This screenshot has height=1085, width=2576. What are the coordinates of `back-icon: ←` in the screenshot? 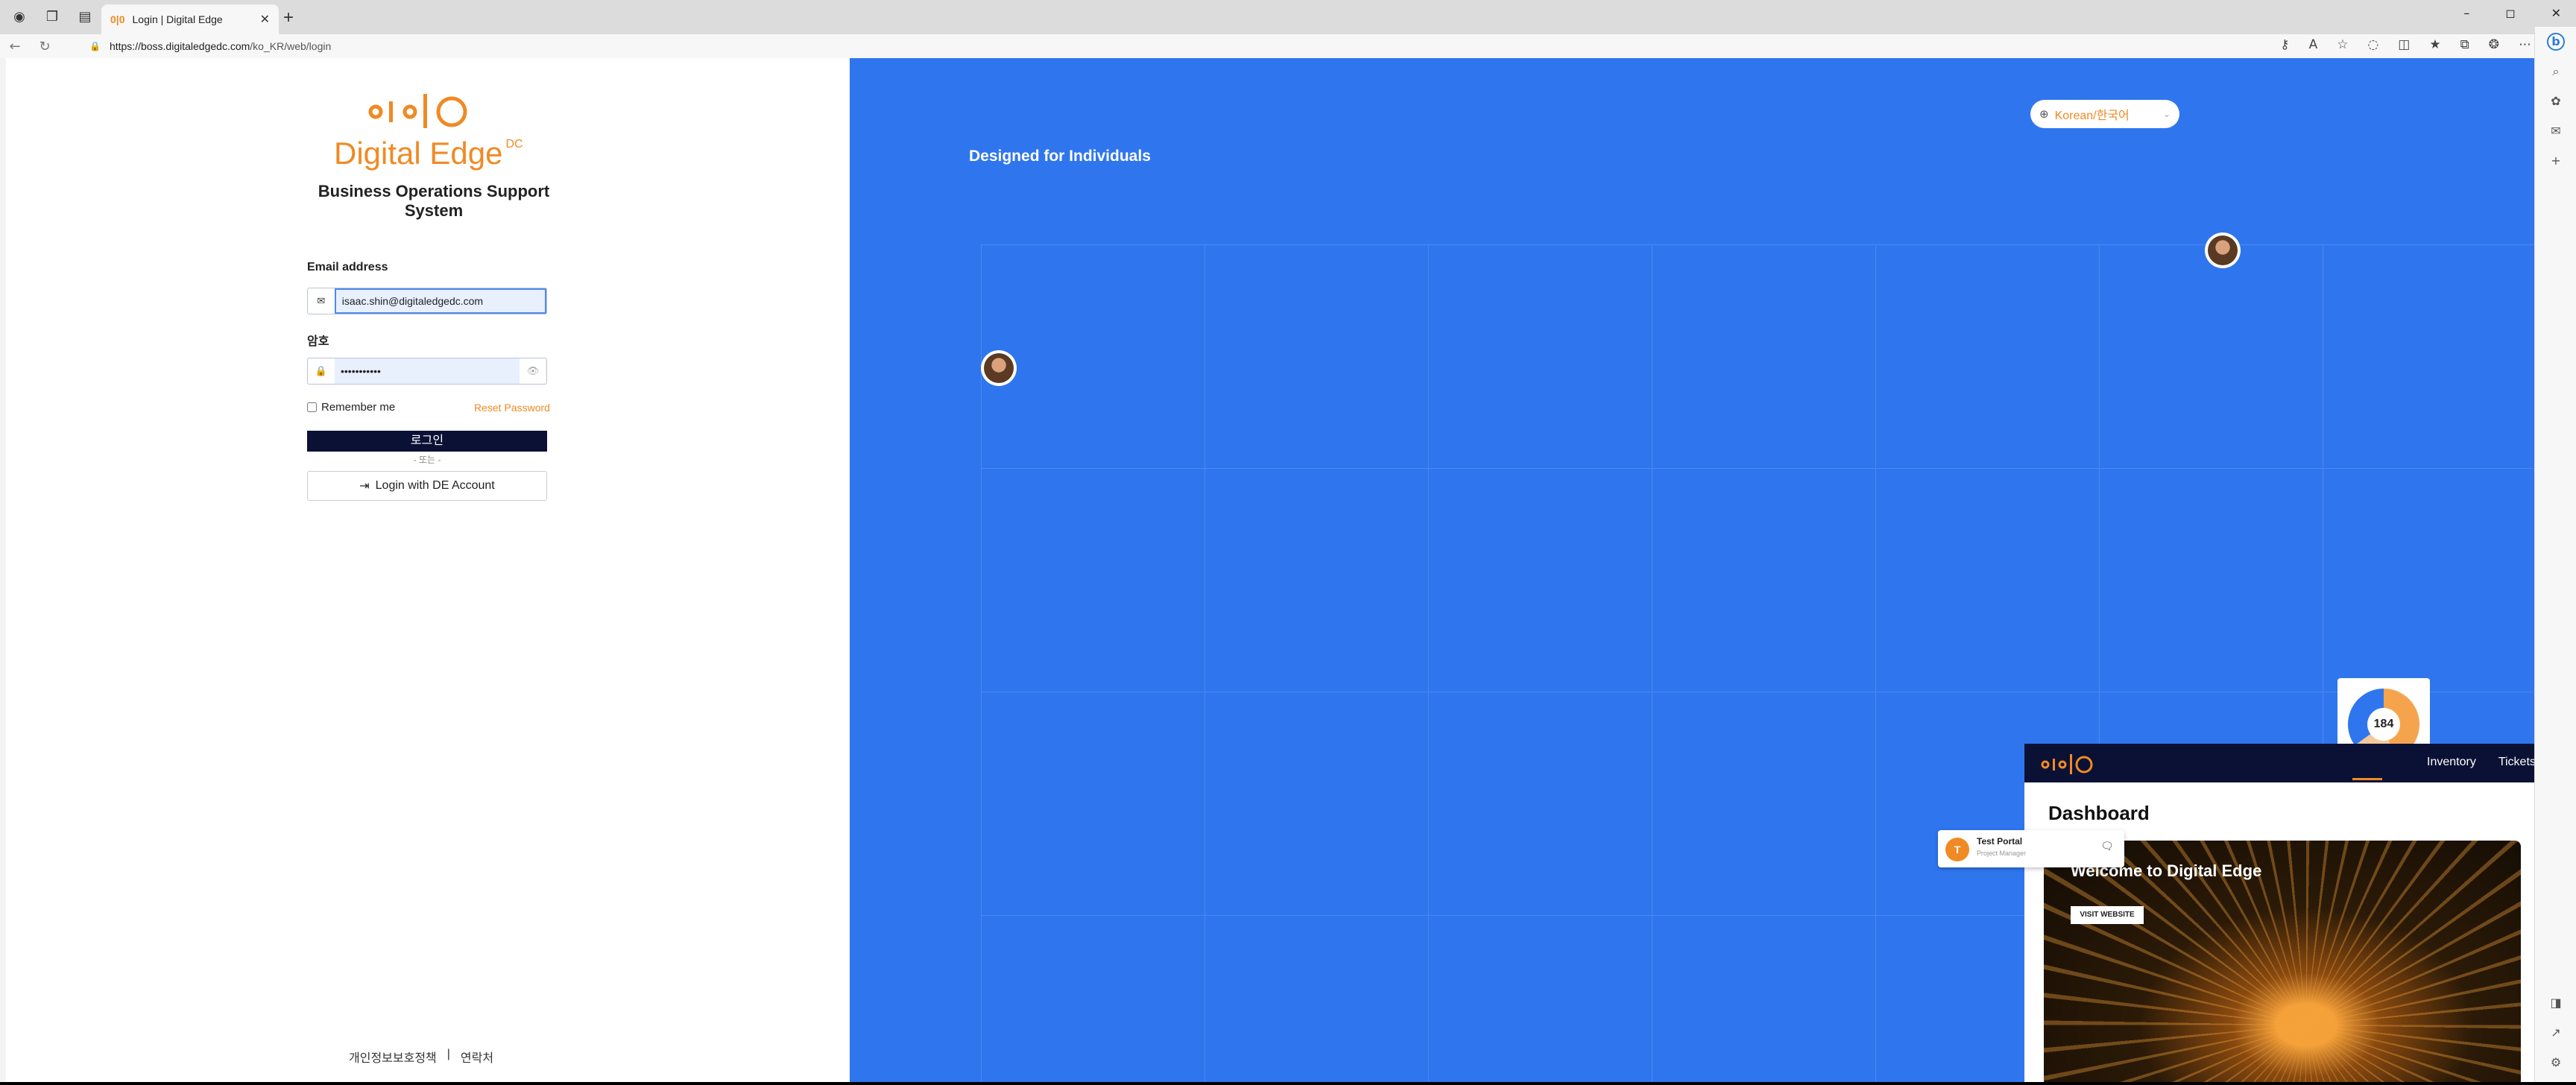 It's located at (15, 47).